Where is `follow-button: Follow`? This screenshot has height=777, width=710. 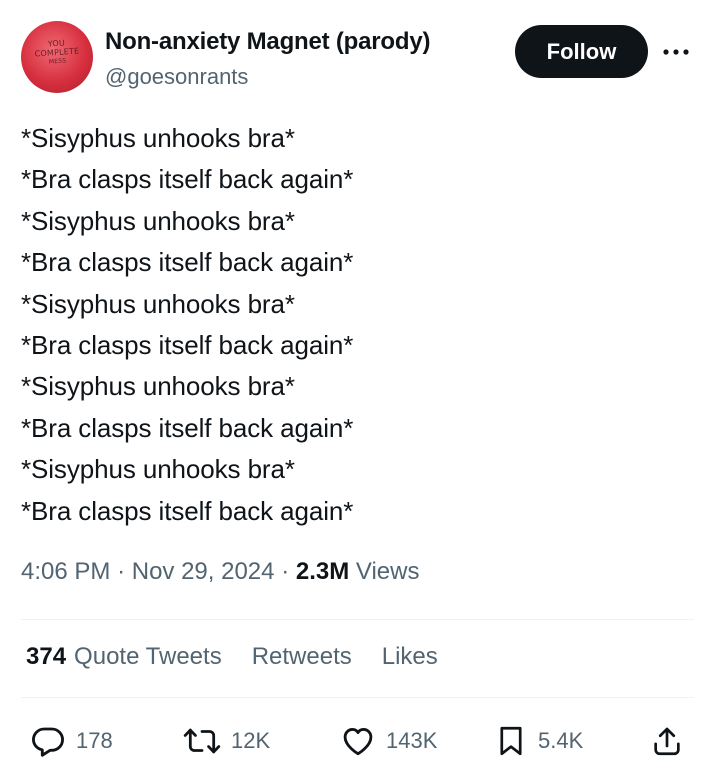 follow-button: Follow is located at coordinates (581, 51).